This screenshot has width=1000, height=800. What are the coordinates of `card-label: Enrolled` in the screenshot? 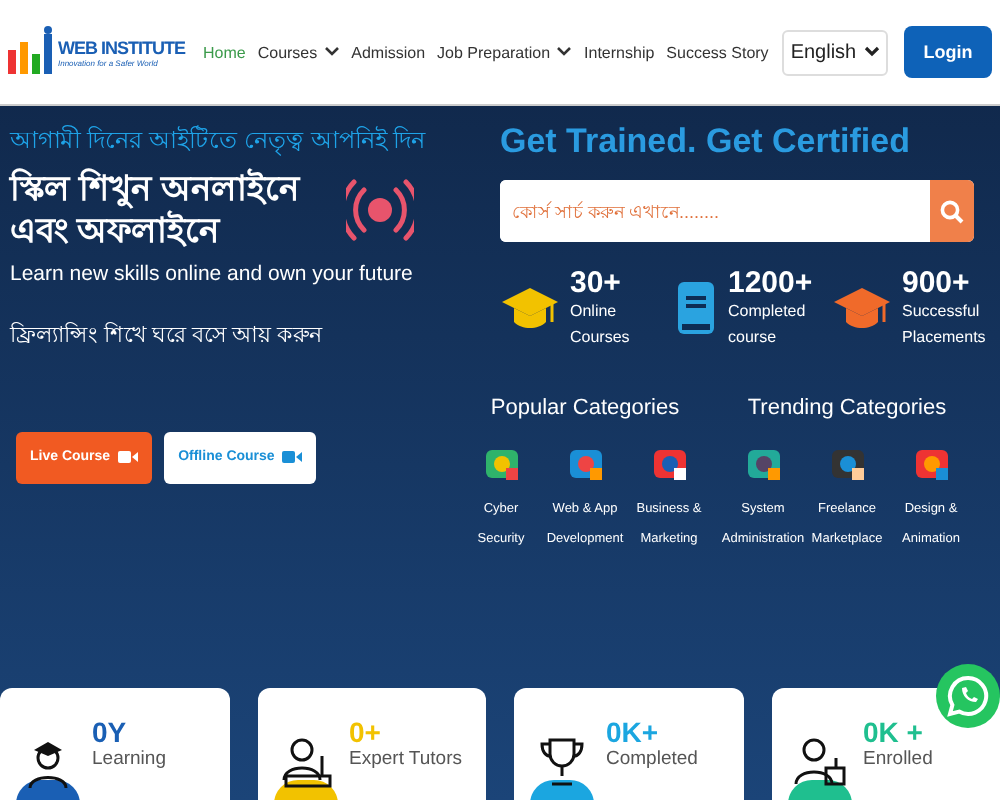 It's located at (898, 759).